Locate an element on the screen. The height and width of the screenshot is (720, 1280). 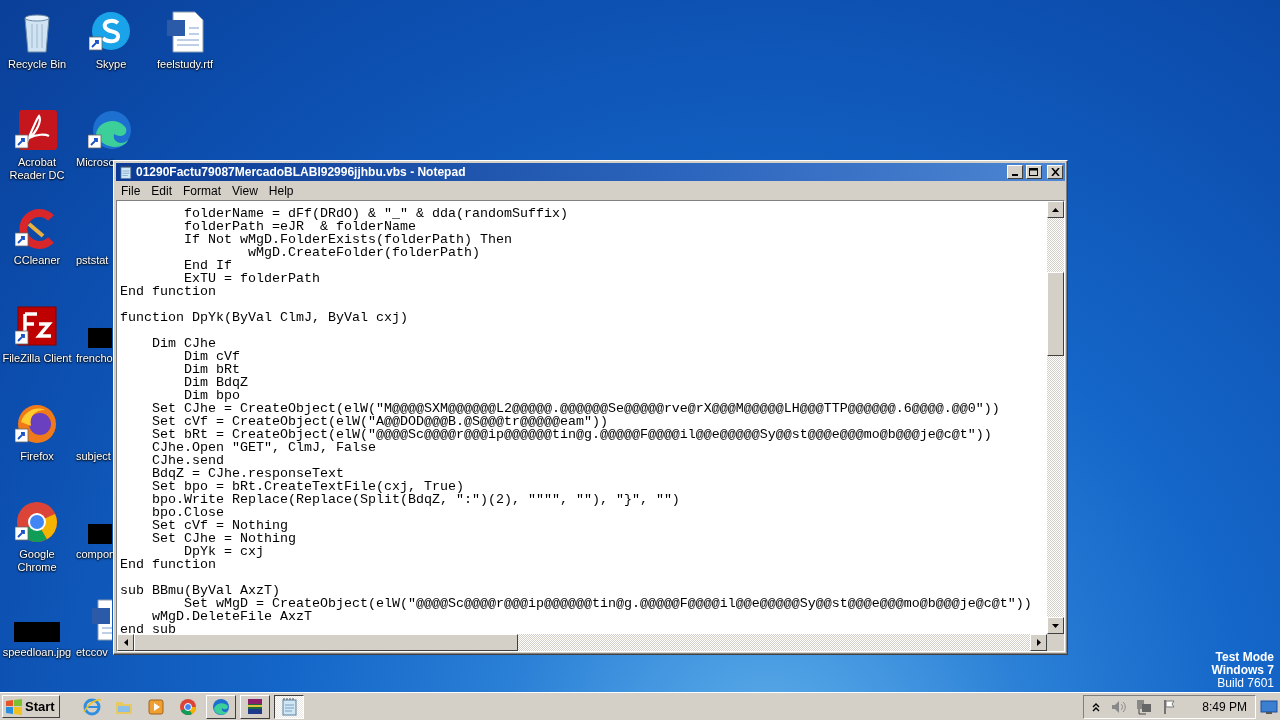
icon-label: CCleaner is located at coordinates (37, 260).